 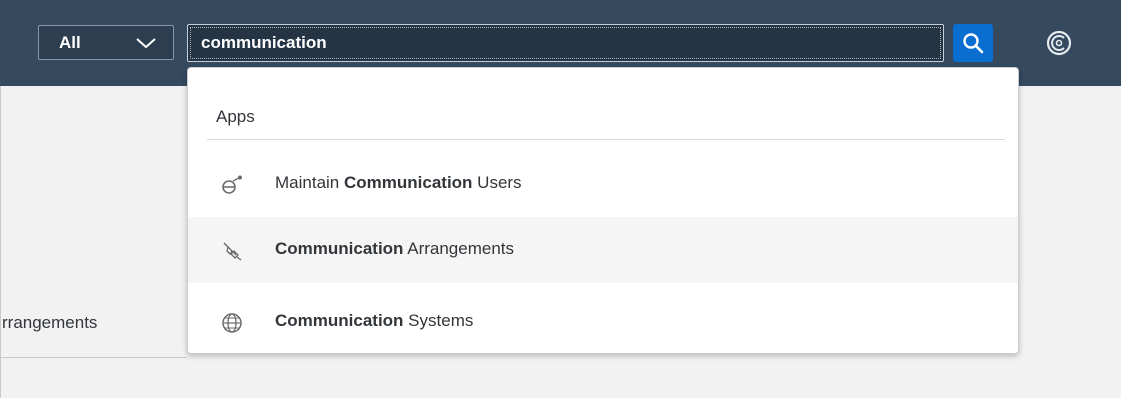 What do you see at coordinates (146, 43) in the screenshot?
I see `chevron-down-icon` at bounding box center [146, 43].